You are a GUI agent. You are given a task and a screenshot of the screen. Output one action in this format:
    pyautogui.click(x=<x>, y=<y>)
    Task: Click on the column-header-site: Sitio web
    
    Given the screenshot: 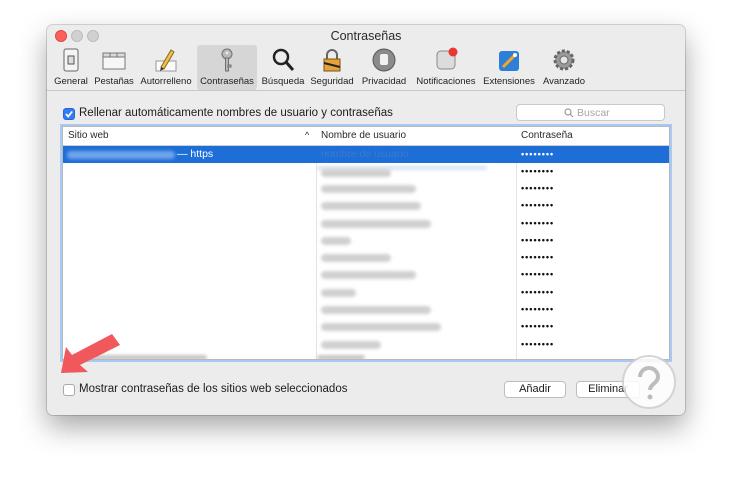 What is the action you would take?
    pyautogui.click(x=88, y=135)
    